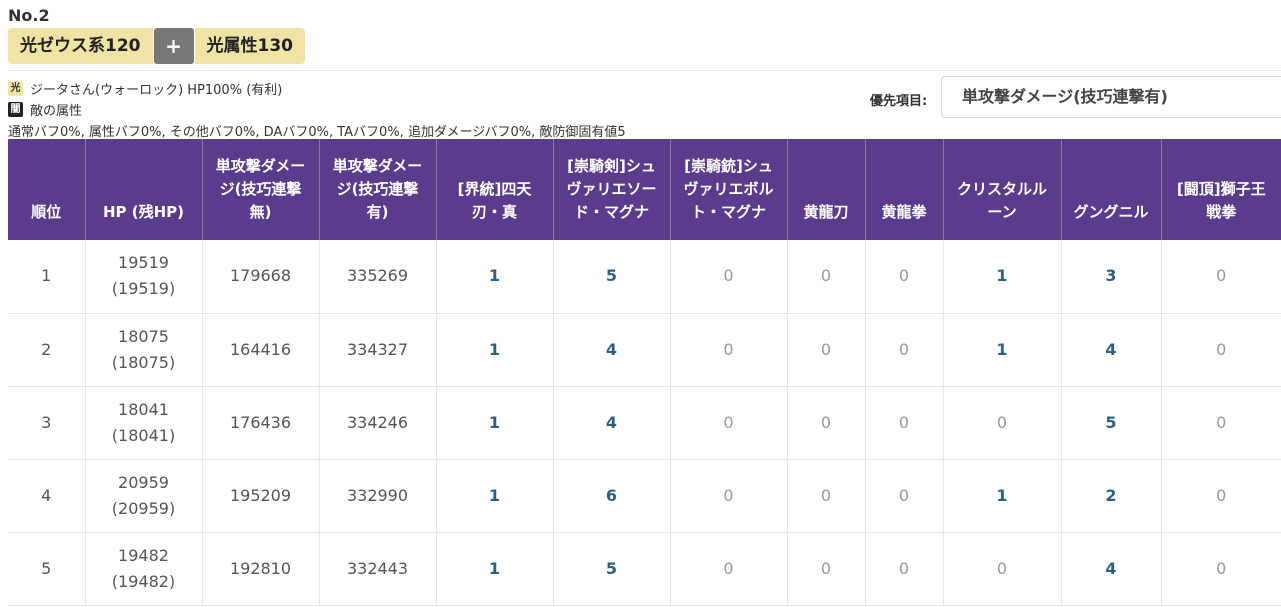 This screenshot has width=1281, height=607. I want to click on enemy-text: 敵の属性, so click(56, 111).